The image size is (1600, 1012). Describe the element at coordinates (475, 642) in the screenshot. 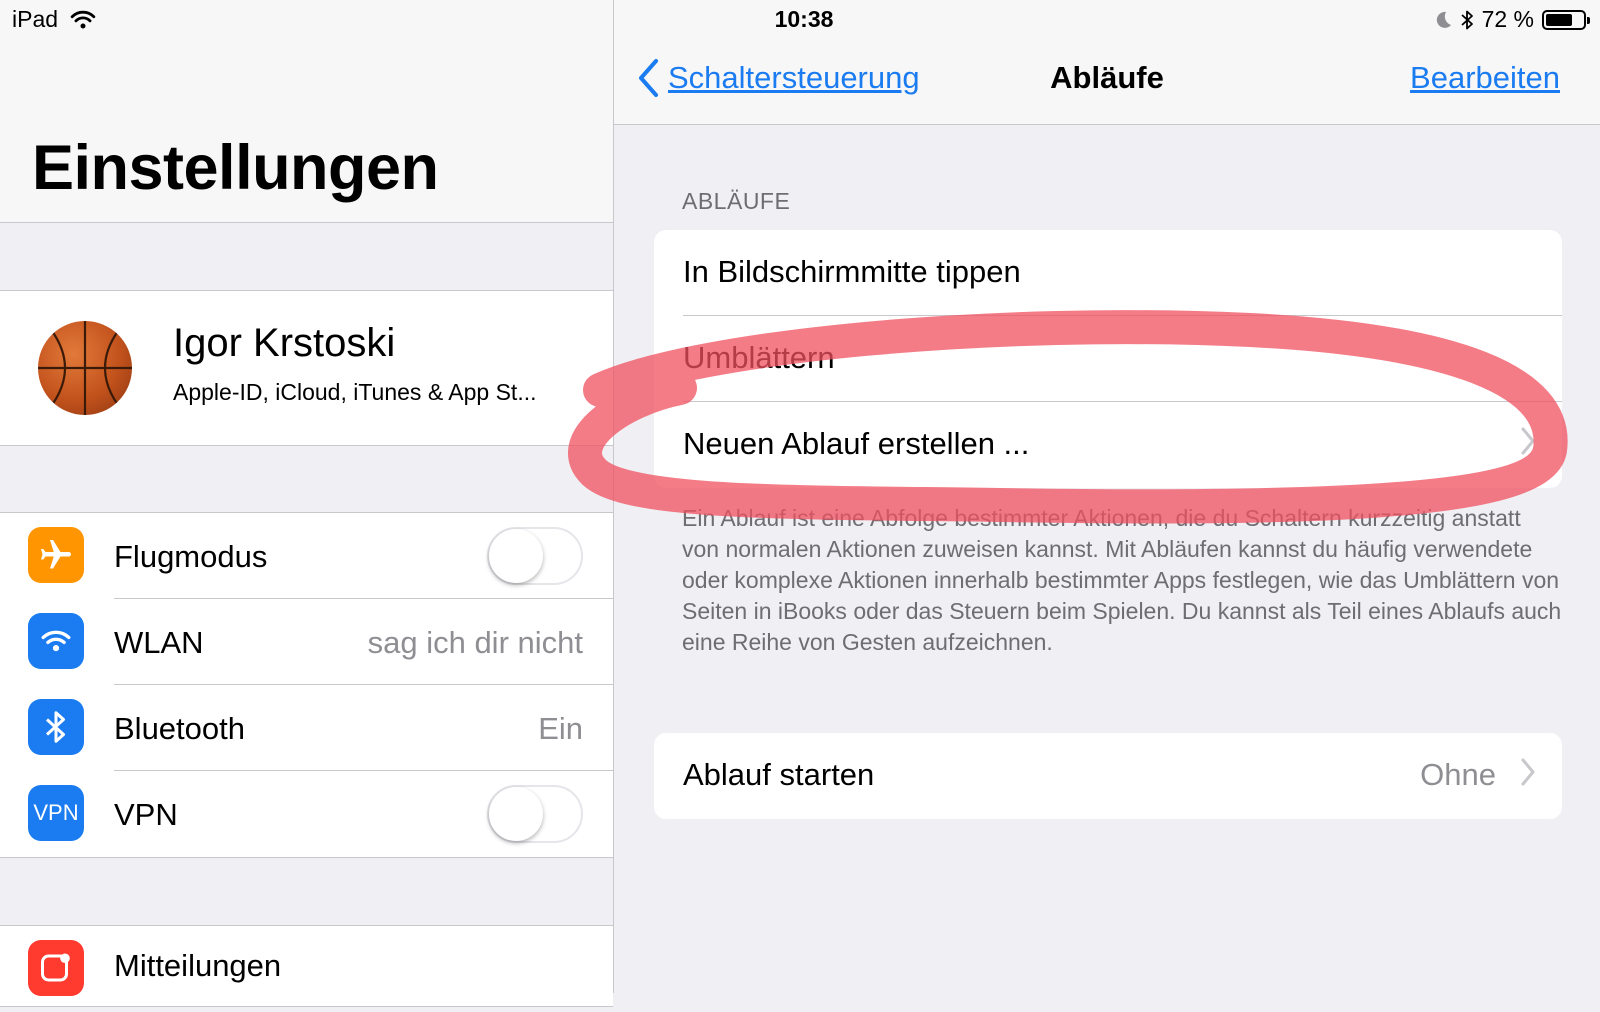

I see `wlan-value: sag ich dir nicht` at that location.